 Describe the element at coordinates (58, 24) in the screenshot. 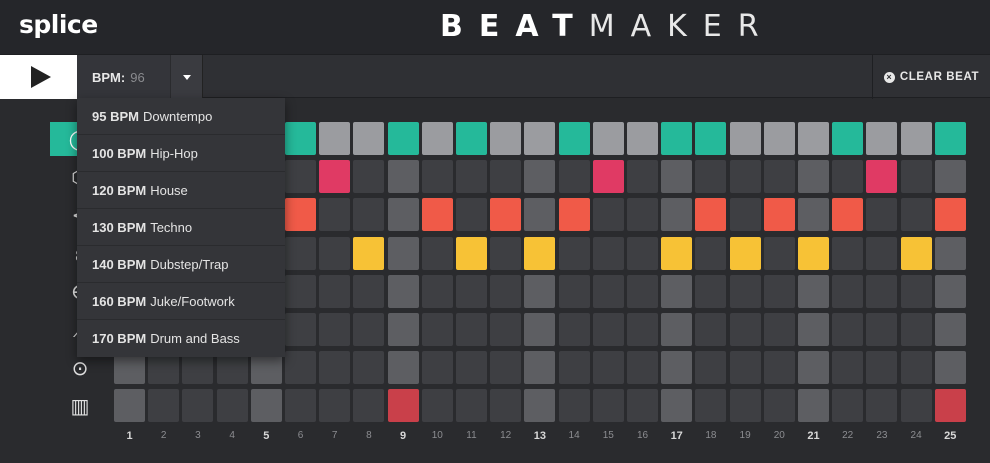

I see `splice-logo: splice` at that location.